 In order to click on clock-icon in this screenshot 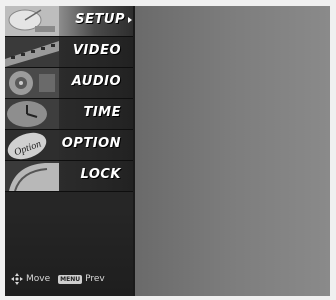, I will do `click(32, 114)`.